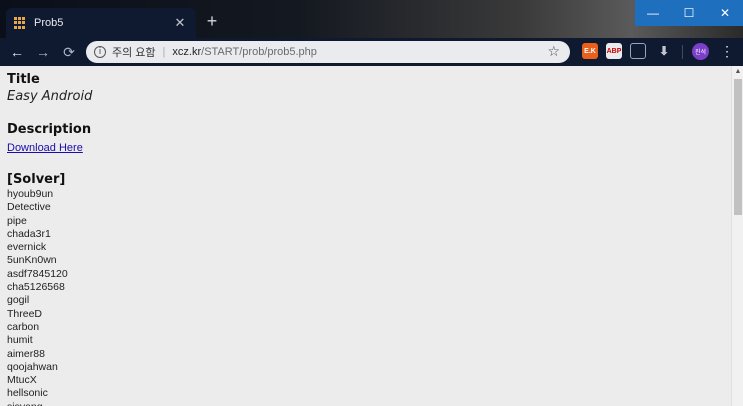  Describe the element at coordinates (590, 51) in the screenshot. I see `extension-icon-1: E.K` at that location.